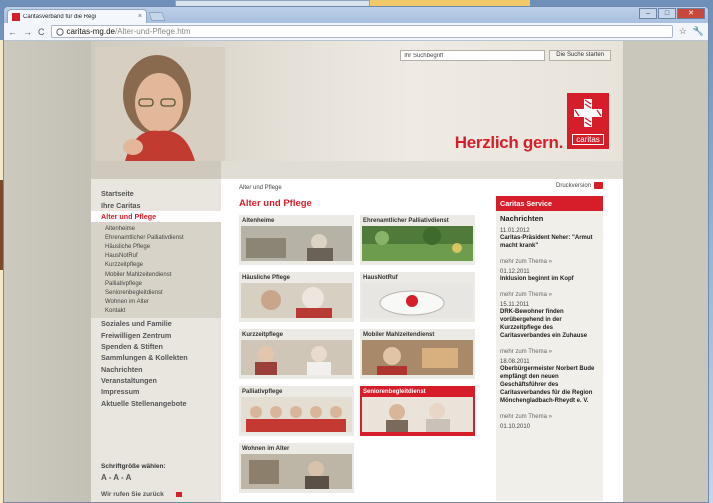 This screenshot has width=713, height=503. Describe the element at coordinates (140, 16) in the screenshot. I see `tab-close-icon: ×` at that location.